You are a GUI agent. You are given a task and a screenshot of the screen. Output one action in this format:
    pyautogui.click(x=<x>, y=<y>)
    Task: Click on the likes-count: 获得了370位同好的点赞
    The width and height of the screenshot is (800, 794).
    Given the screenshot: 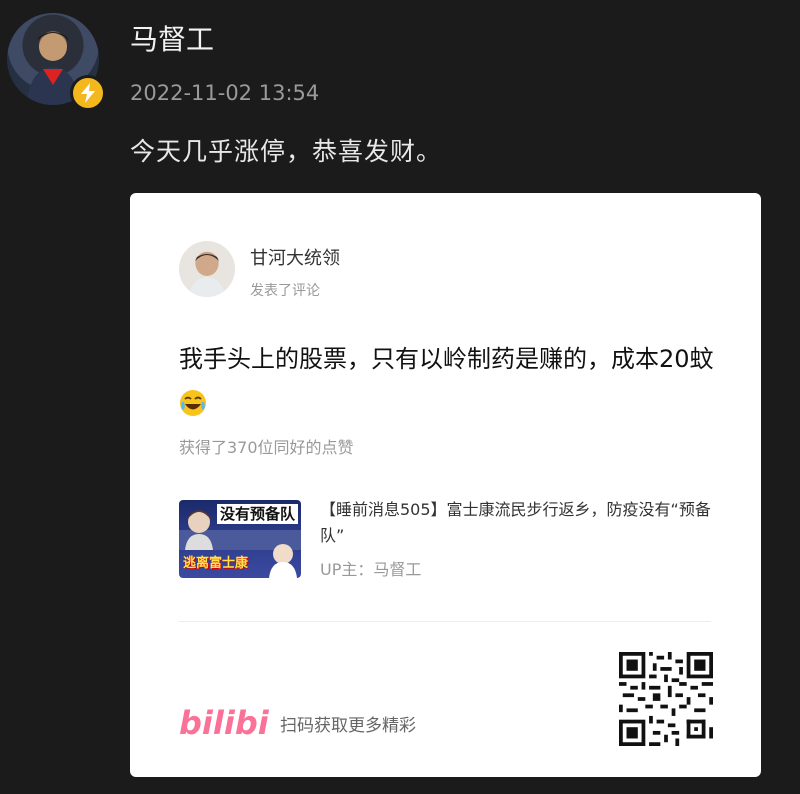 What is the action you would take?
    pyautogui.click(x=266, y=447)
    